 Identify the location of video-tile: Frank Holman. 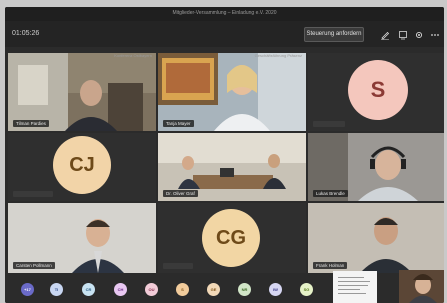
(376, 238).